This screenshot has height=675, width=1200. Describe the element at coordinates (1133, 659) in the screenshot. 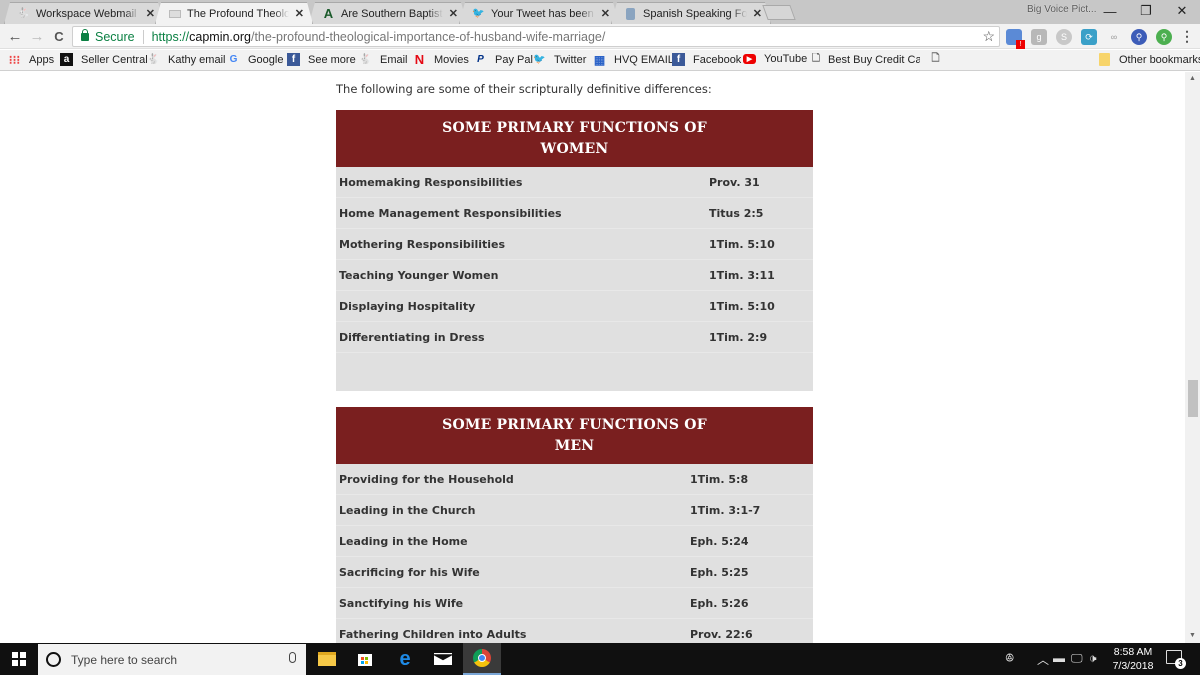

I see `taskbar-clock: 8:58 AM 7/3/2018` at that location.